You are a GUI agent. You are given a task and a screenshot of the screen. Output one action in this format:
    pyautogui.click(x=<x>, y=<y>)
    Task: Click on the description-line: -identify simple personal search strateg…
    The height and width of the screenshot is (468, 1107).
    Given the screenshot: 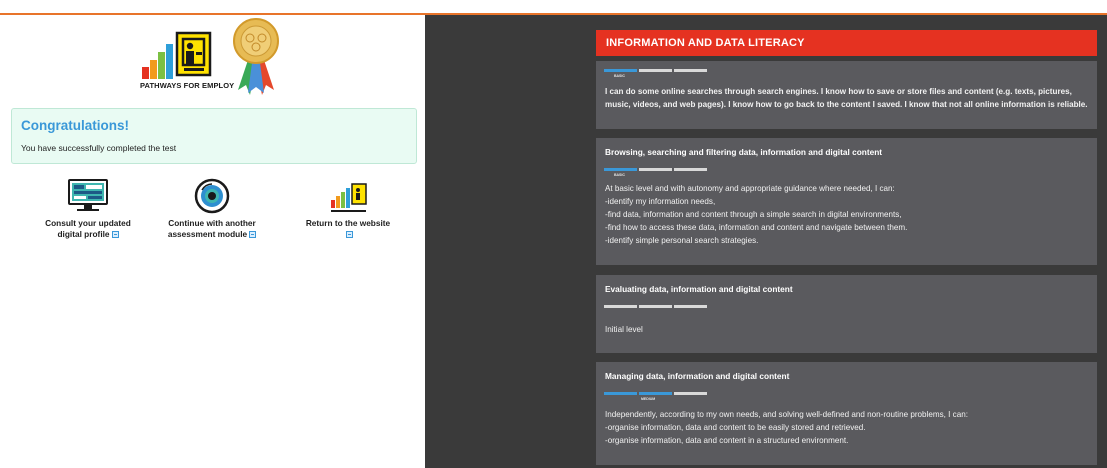 What is the action you would take?
    pyautogui.click(x=682, y=240)
    